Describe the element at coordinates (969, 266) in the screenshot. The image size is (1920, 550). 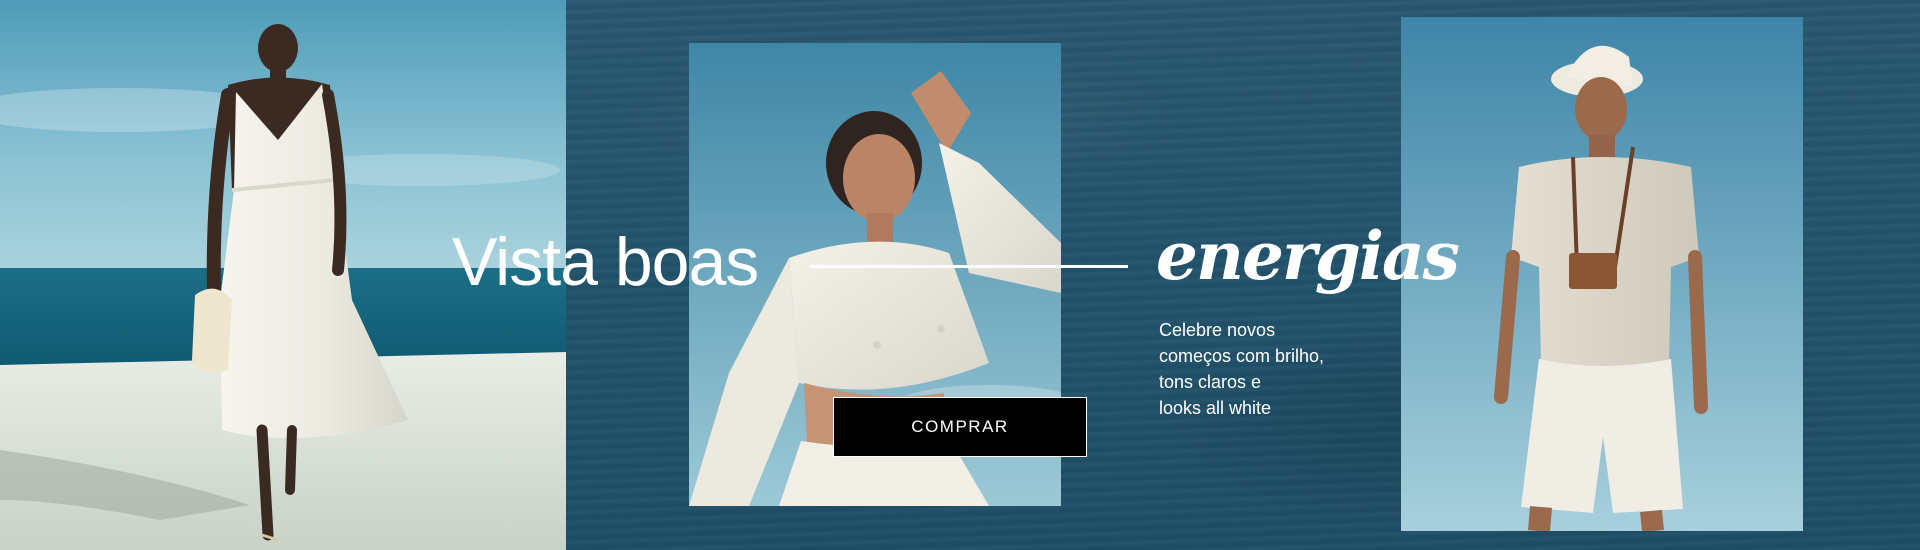
I see `headline-divider` at that location.